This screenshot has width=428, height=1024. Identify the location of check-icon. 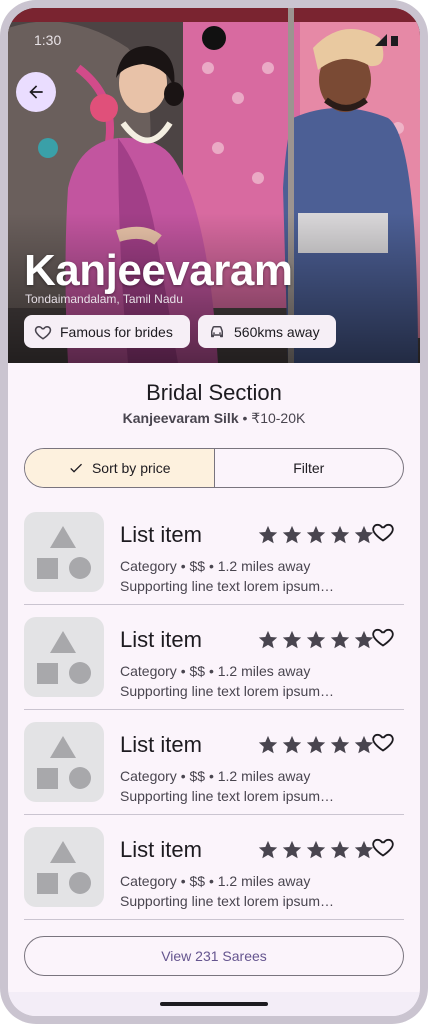
(76, 468).